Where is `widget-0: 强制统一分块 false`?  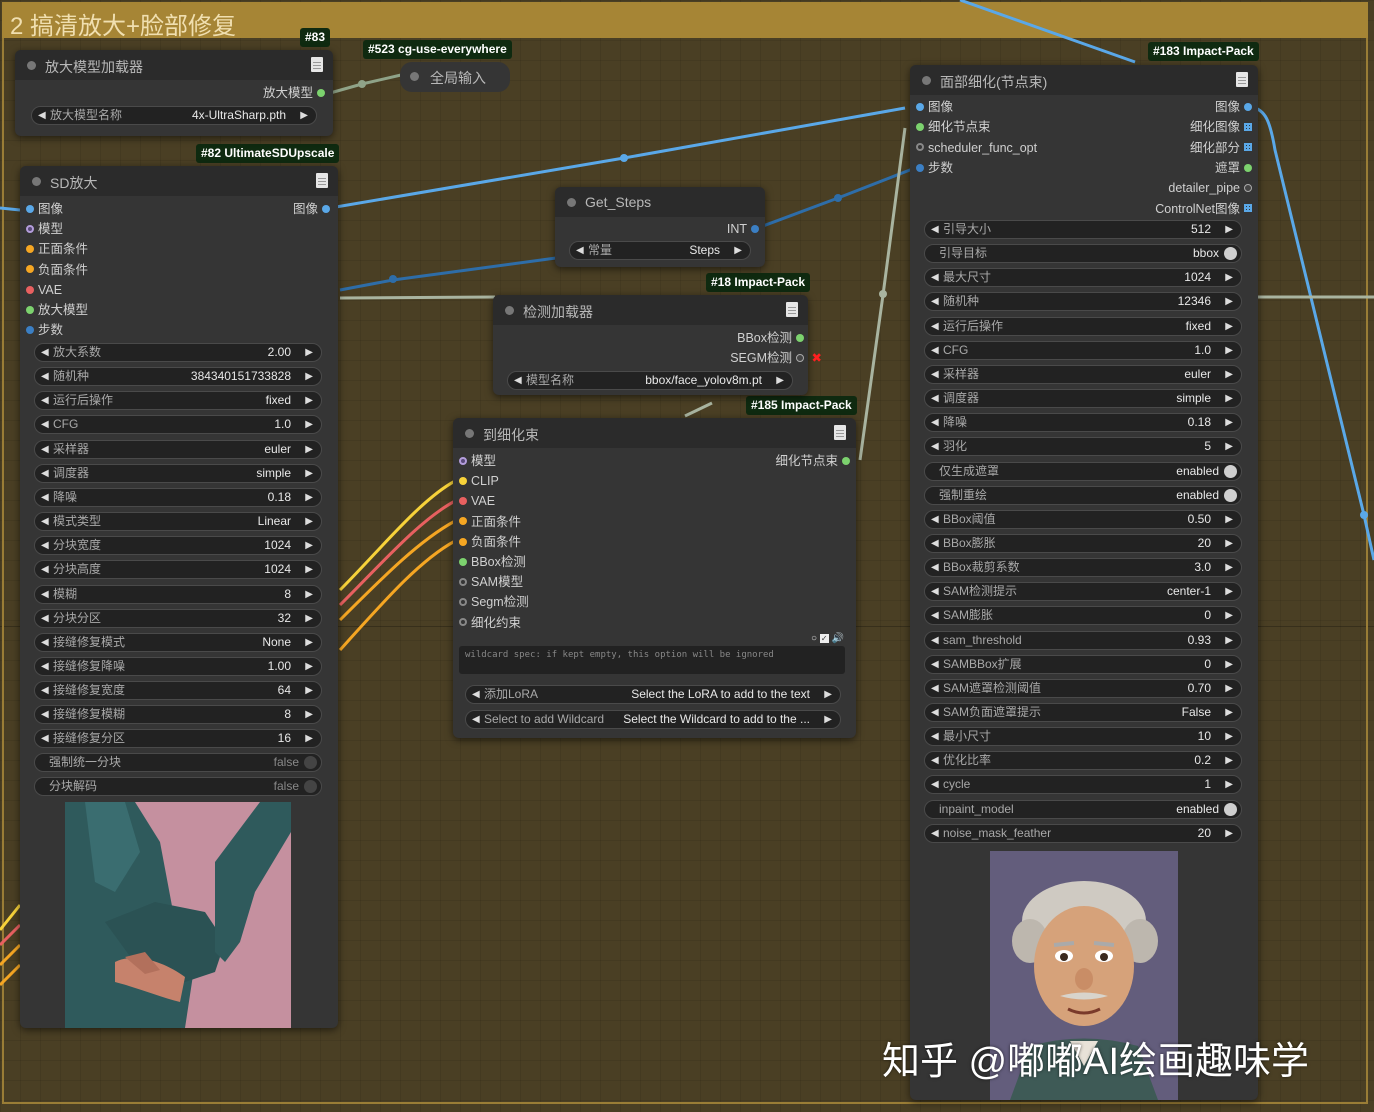 widget-0: 强制统一分块 false is located at coordinates (178, 762).